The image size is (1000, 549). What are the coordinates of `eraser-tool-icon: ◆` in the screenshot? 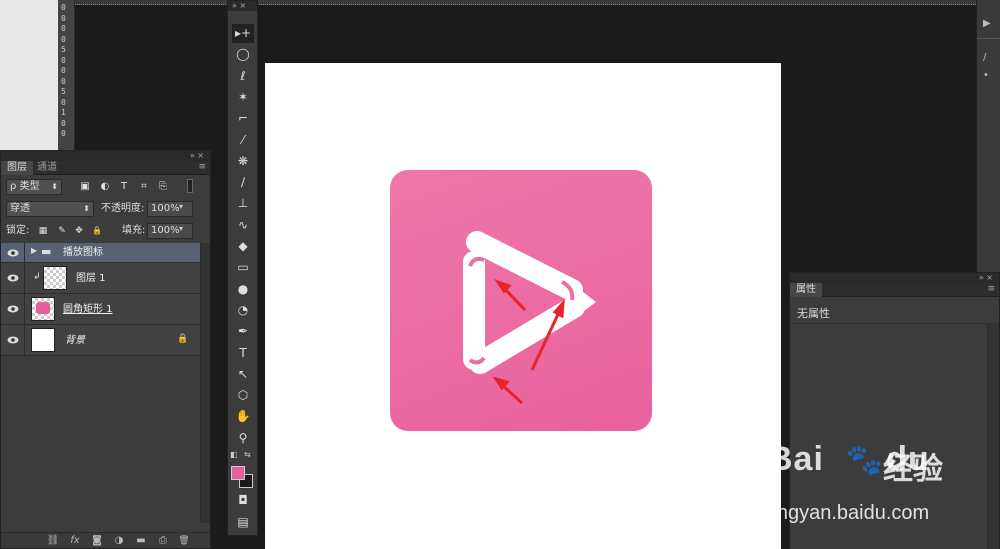 It's located at (243, 246).